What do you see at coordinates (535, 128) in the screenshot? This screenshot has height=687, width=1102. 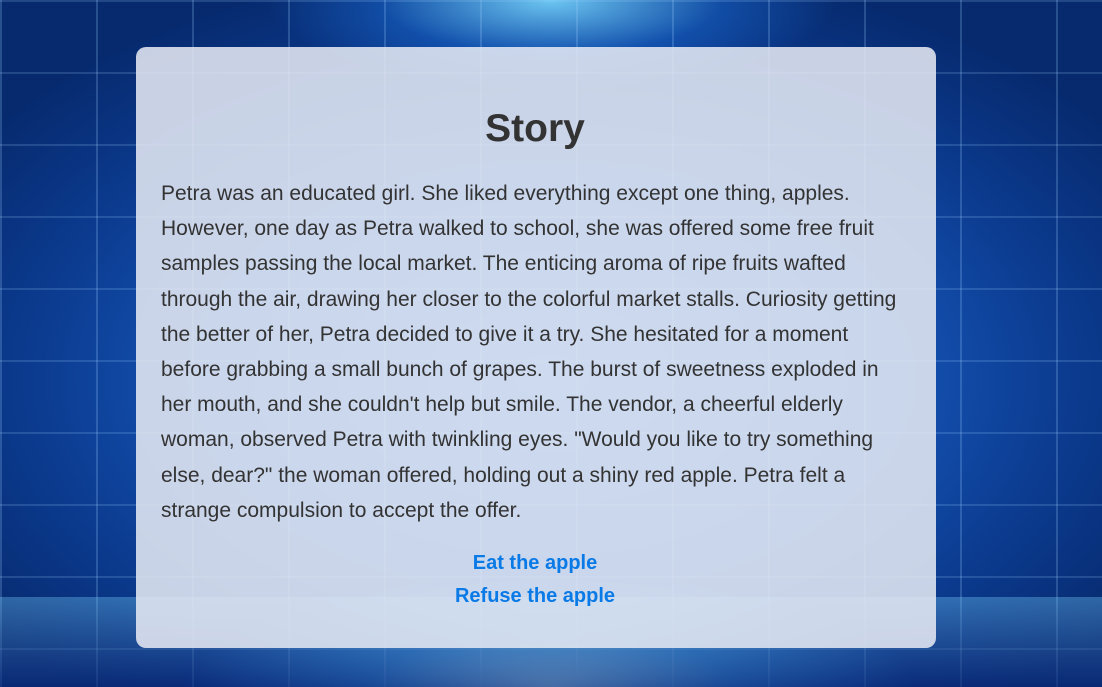 I see `story-title: Story` at bounding box center [535, 128].